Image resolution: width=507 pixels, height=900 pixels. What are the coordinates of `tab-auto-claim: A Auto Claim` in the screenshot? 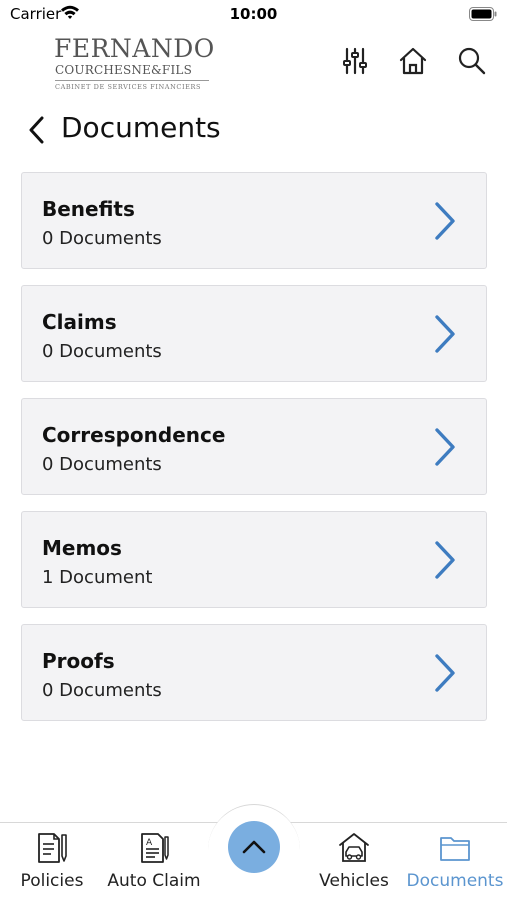 It's located at (154, 861).